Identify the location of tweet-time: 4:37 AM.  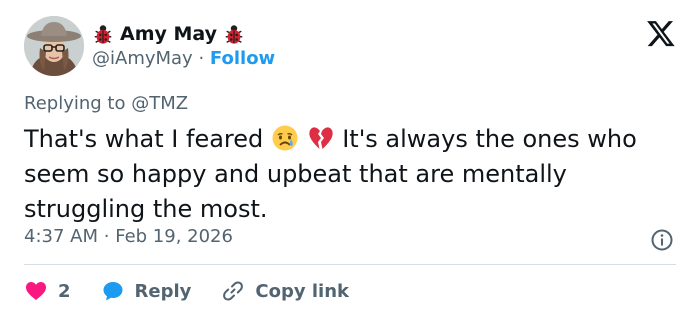
(61, 236).